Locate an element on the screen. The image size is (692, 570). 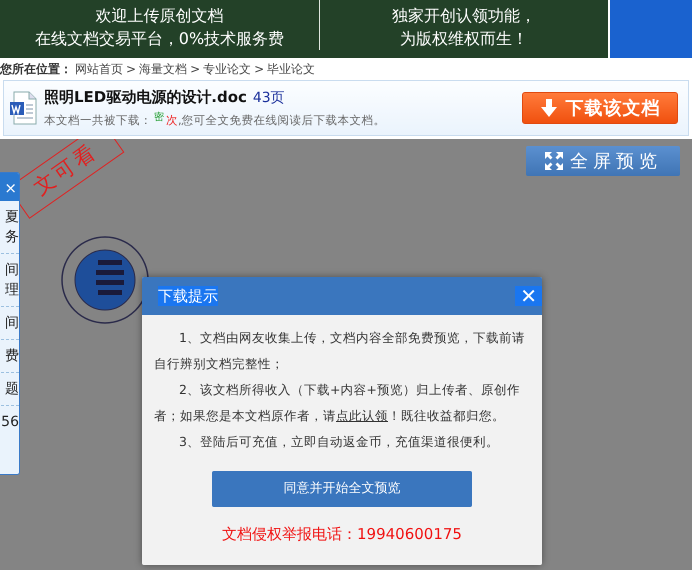
breadcrumb-label: 您所在位置： is located at coordinates (36, 69).